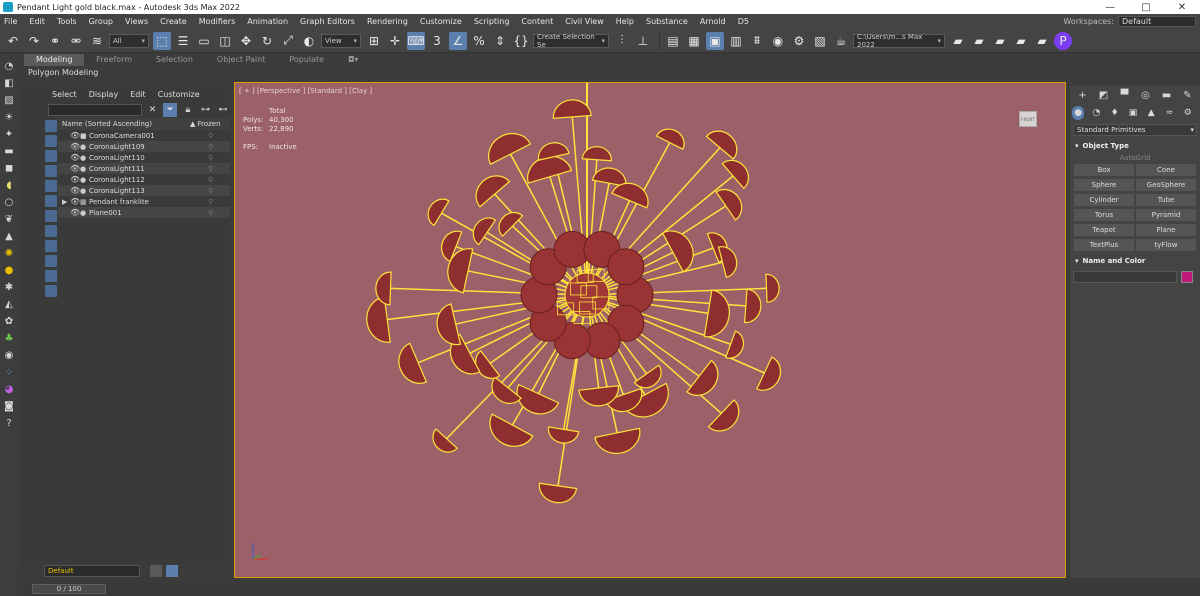  What do you see at coordinates (51, 291) in the screenshot?
I see `display-hidden-icon` at bounding box center [51, 291].